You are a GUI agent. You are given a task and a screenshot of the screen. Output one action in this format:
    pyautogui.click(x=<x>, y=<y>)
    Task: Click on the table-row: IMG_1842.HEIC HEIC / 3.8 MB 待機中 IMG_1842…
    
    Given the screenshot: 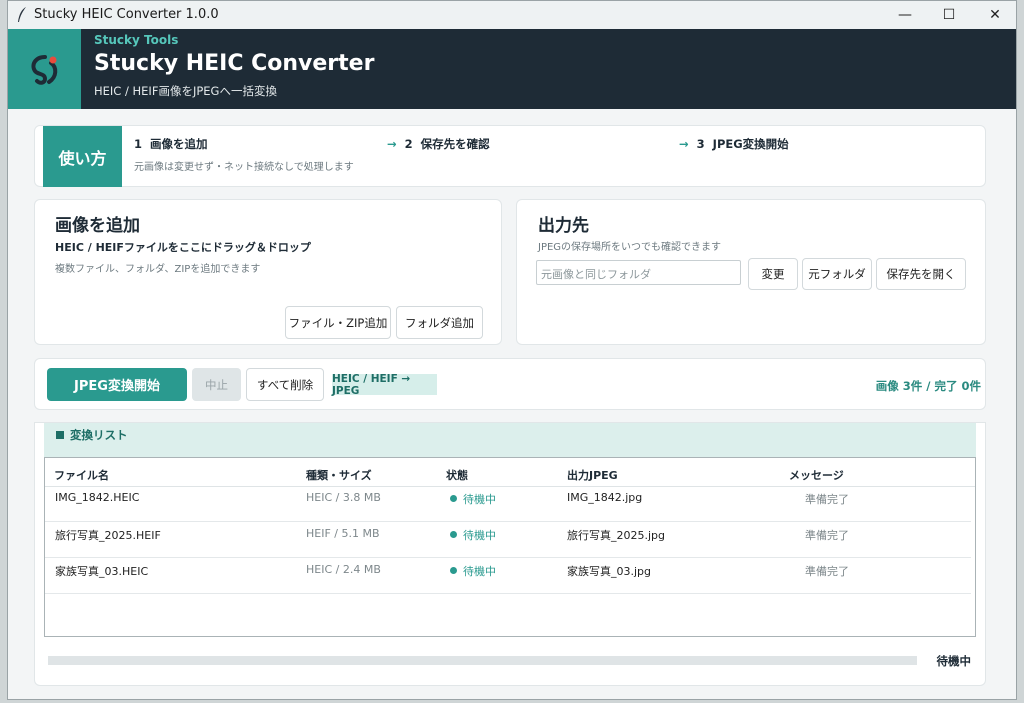 What is the action you would take?
    pyautogui.click(x=508, y=504)
    